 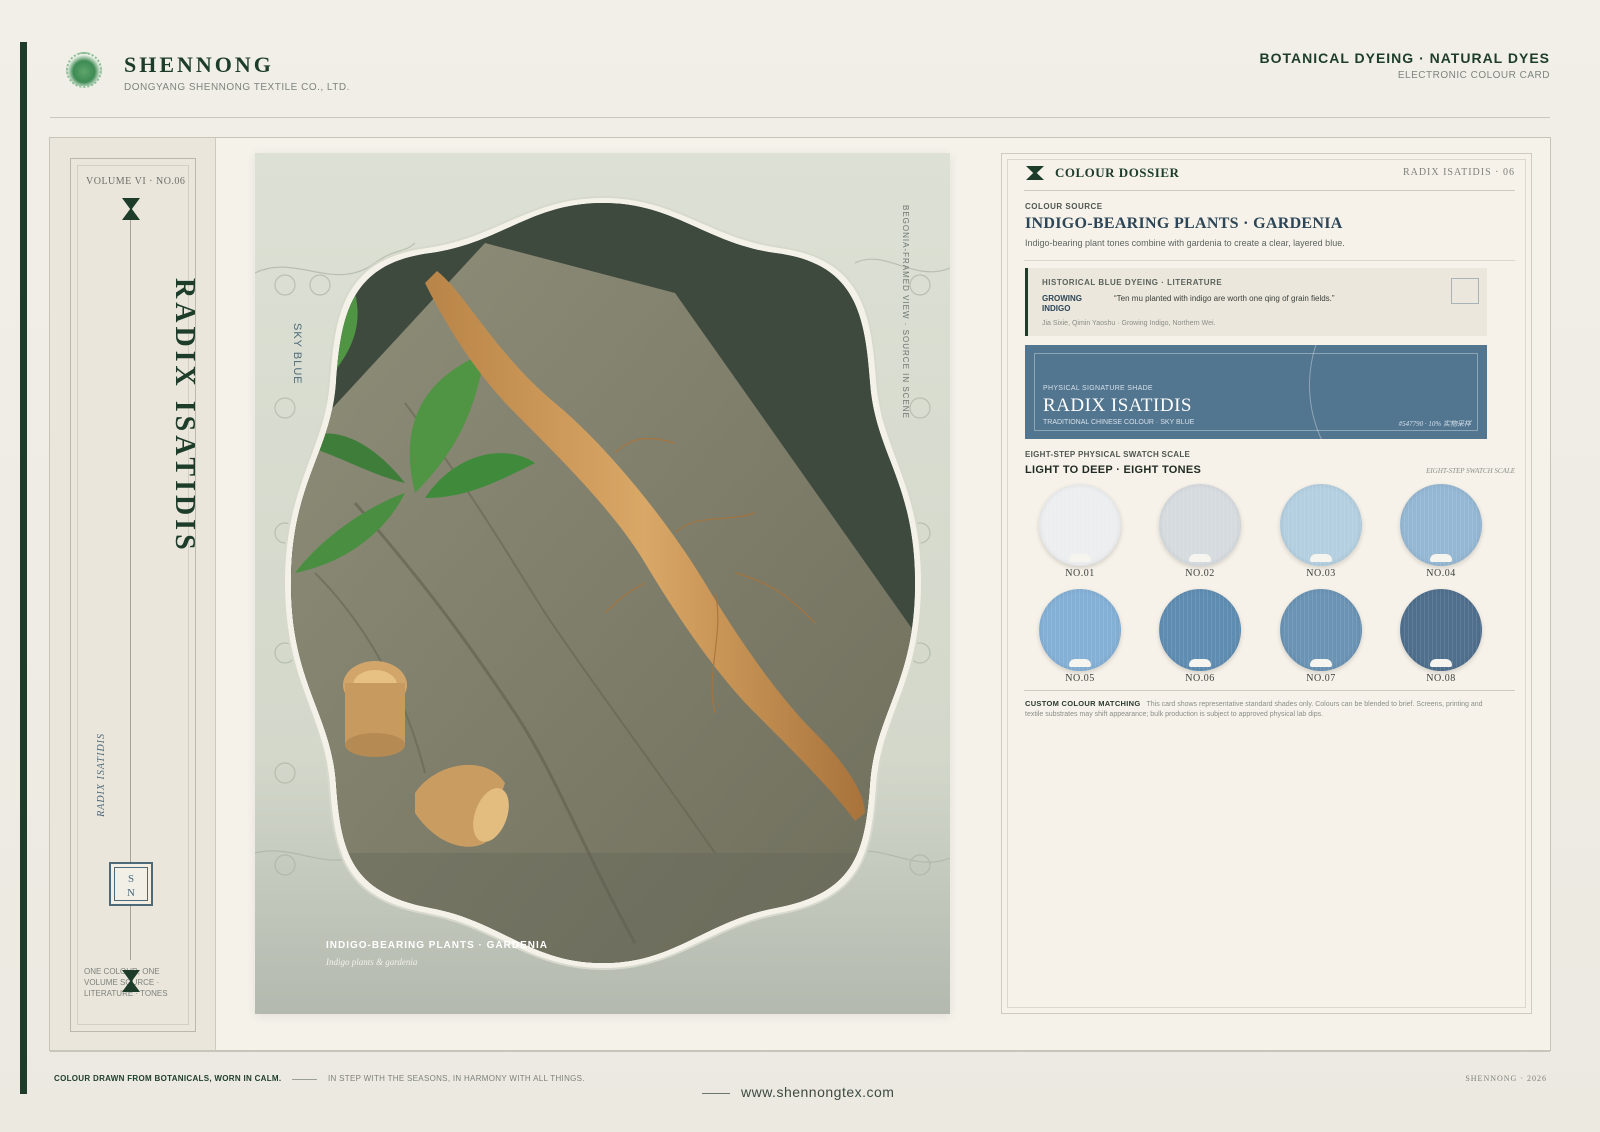 What do you see at coordinates (905, 312) in the screenshot?
I see `hero-vertical-label-right: BEGONIA-FRAMED VIEW · SOURCE IN SCENE` at bounding box center [905, 312].